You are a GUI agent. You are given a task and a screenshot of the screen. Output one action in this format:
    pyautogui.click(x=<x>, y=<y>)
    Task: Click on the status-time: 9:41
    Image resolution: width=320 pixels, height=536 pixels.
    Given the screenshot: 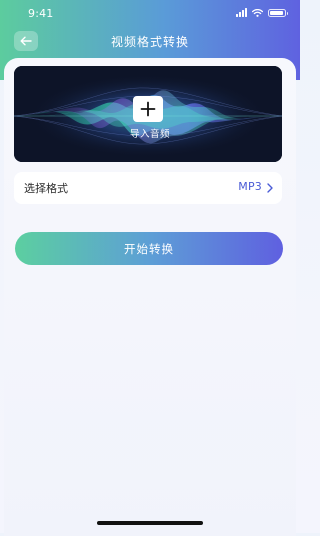 What is the action you would take?
    pyautogui.click(x=41, y=13)
    